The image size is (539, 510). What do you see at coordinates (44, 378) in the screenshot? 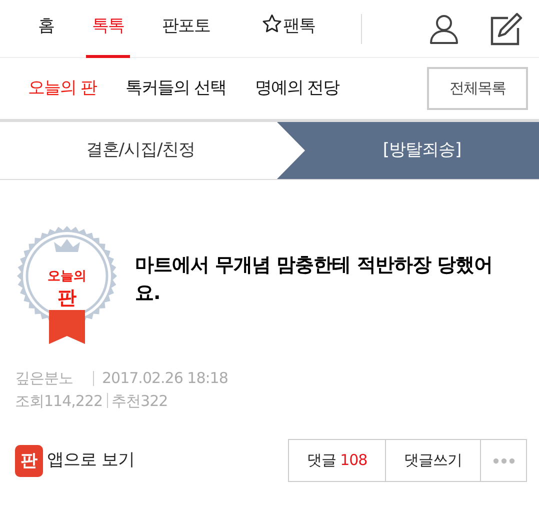
I see `author-name: 깊은분노` at bounding box center [44, 378].